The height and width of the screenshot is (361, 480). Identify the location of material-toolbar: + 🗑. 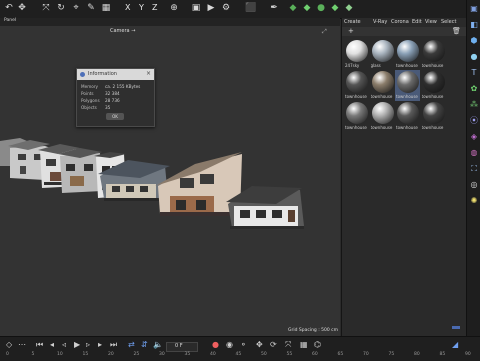
(404, 31).